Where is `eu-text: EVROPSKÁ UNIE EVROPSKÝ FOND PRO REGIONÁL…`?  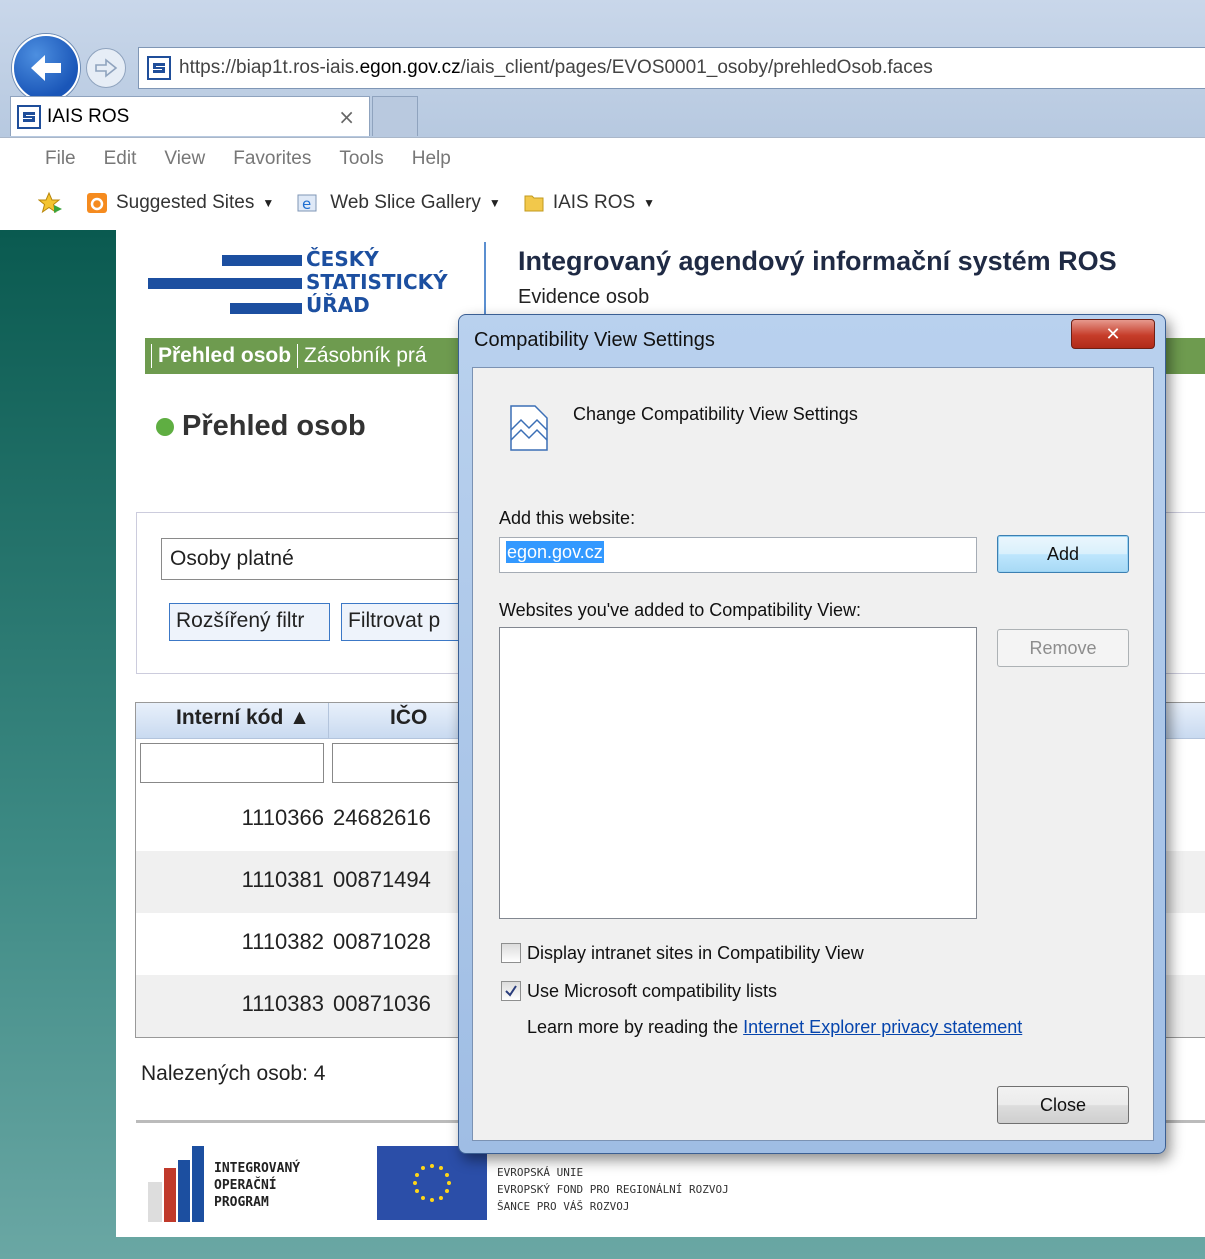
eu-text: EVROPSKÁ UNIE EVROPSKÝ FOND PRO REGIONÁL… is located at coordinates (613, 1189).